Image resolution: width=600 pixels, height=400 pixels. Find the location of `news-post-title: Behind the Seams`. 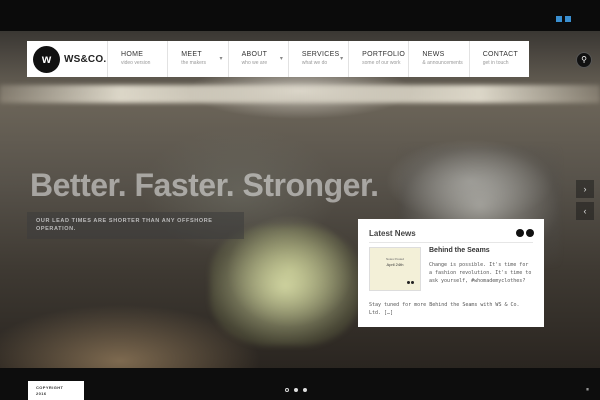

news-post-title: Behind the Seams is located at coordinates (459, 250).